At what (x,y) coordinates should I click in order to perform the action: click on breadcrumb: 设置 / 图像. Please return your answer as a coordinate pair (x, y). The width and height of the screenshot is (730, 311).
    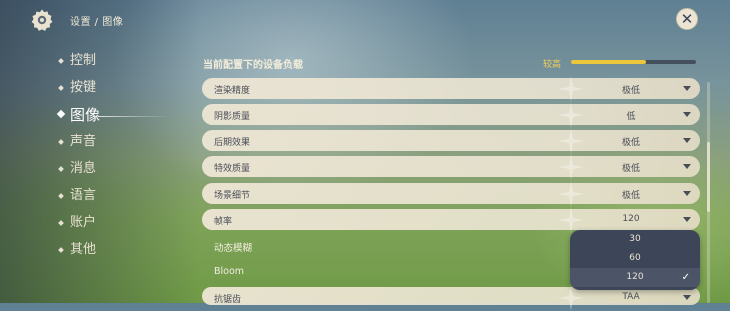
    Looking at the image, I should click on (97, 22).